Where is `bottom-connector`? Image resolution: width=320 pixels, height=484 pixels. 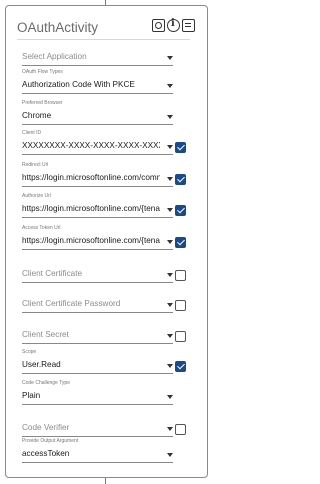
bottom-connector is located at coordinates (105, 481).